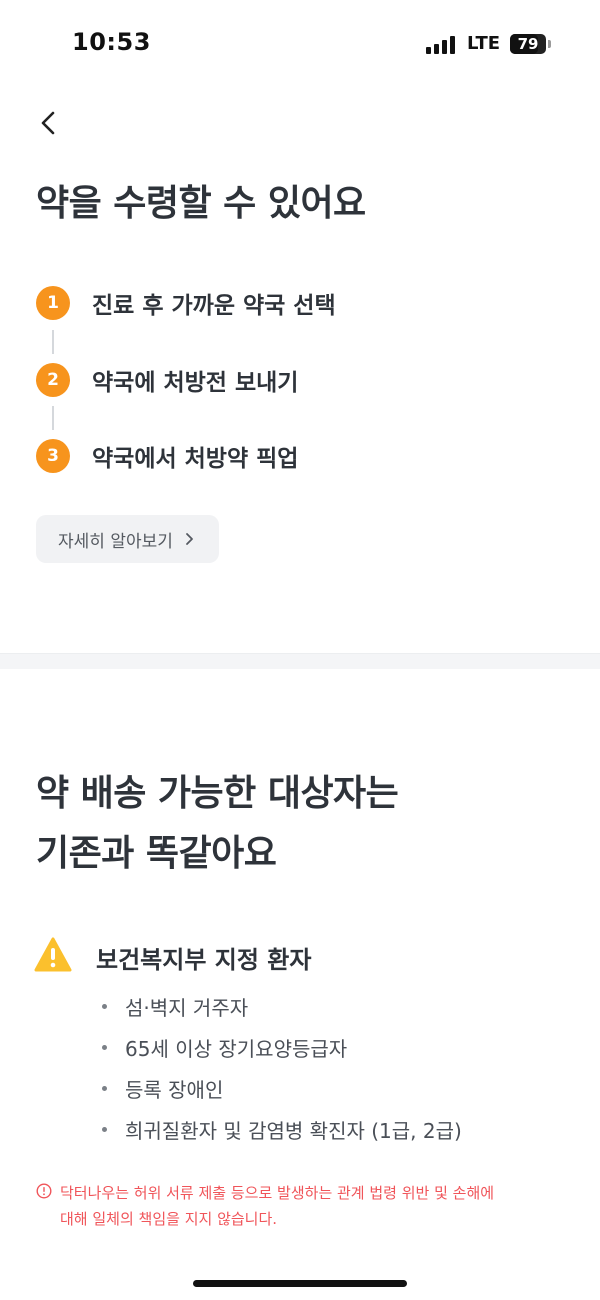 Image resolution: width=600 pixels, height=1300 pixels. Describe the element at coordinates (195, 383) in the screenshot. I see `step-label: 약국에 처방전 보내기` at that location.